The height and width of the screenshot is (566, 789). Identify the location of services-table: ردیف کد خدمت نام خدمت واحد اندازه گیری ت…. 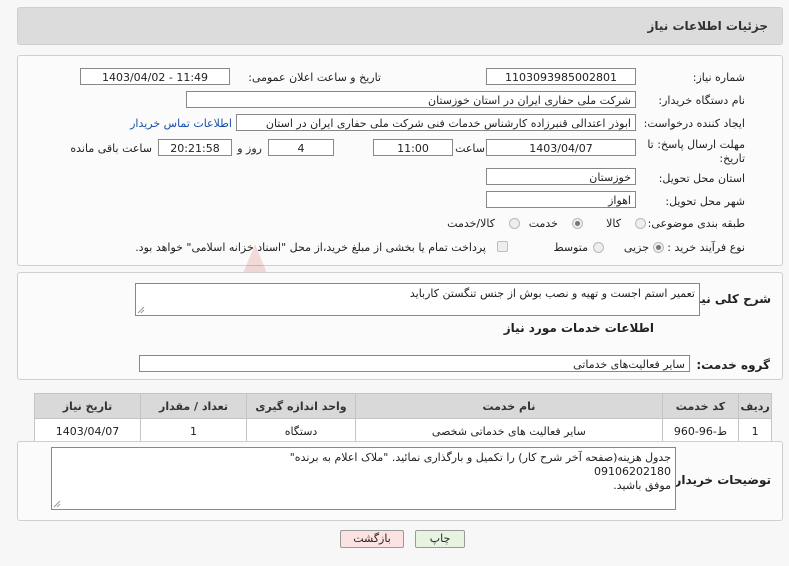
(402, 418).